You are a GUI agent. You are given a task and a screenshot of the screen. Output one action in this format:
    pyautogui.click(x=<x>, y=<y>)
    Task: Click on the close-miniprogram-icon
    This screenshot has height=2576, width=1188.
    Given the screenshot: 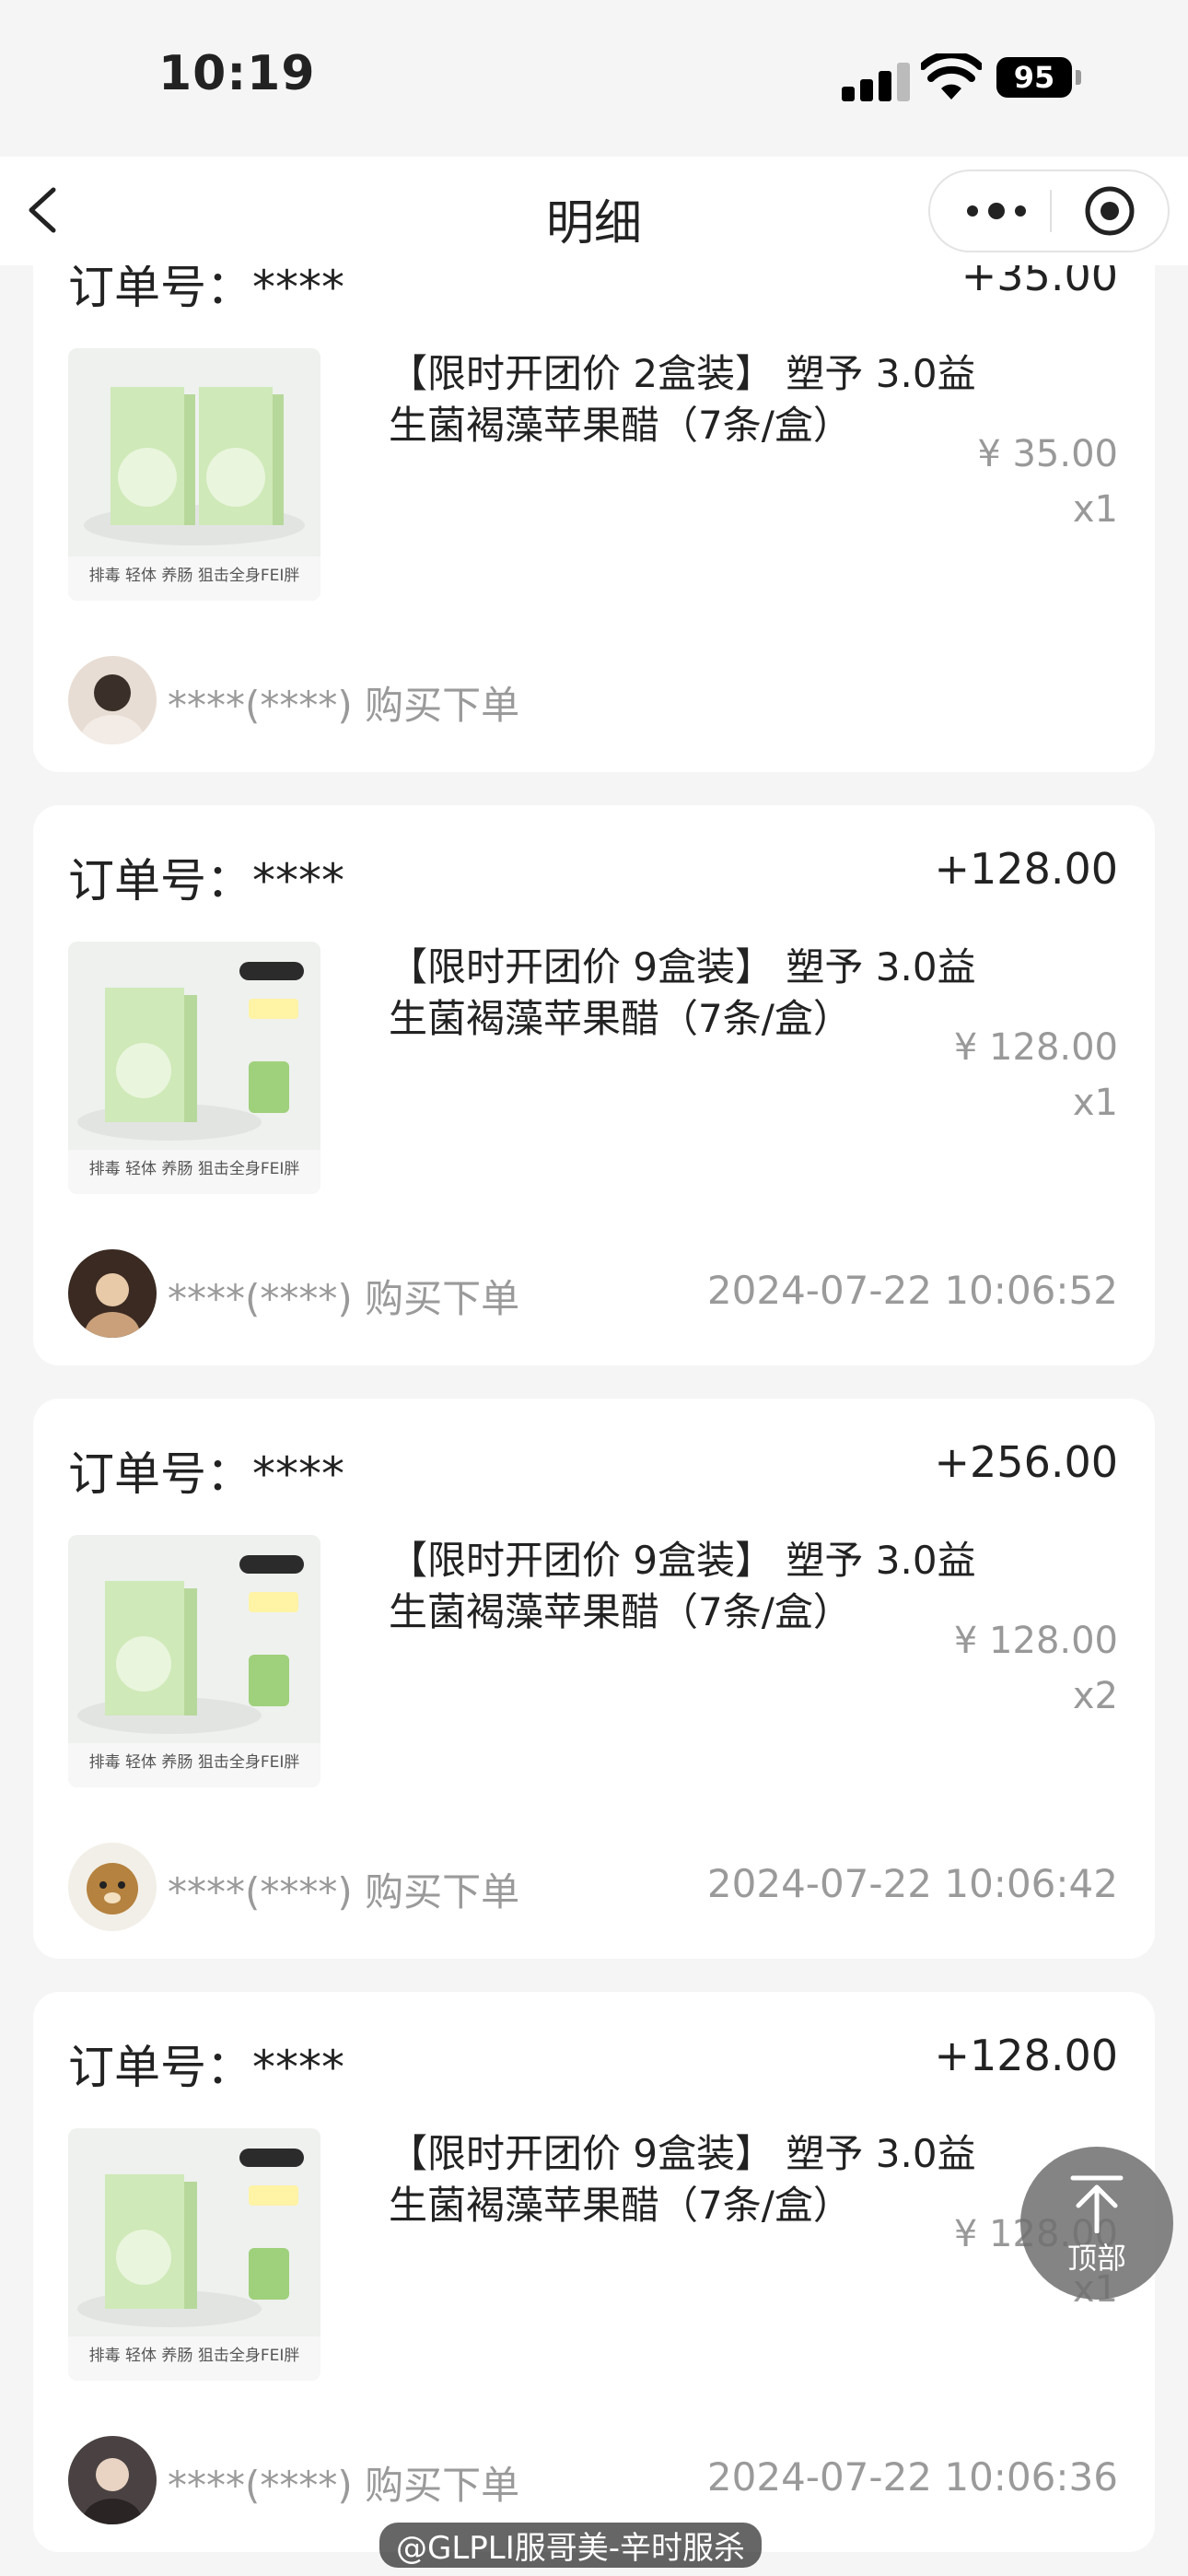 What is the action you would take?
    pyautogui.click(x=1109, y=211)
    